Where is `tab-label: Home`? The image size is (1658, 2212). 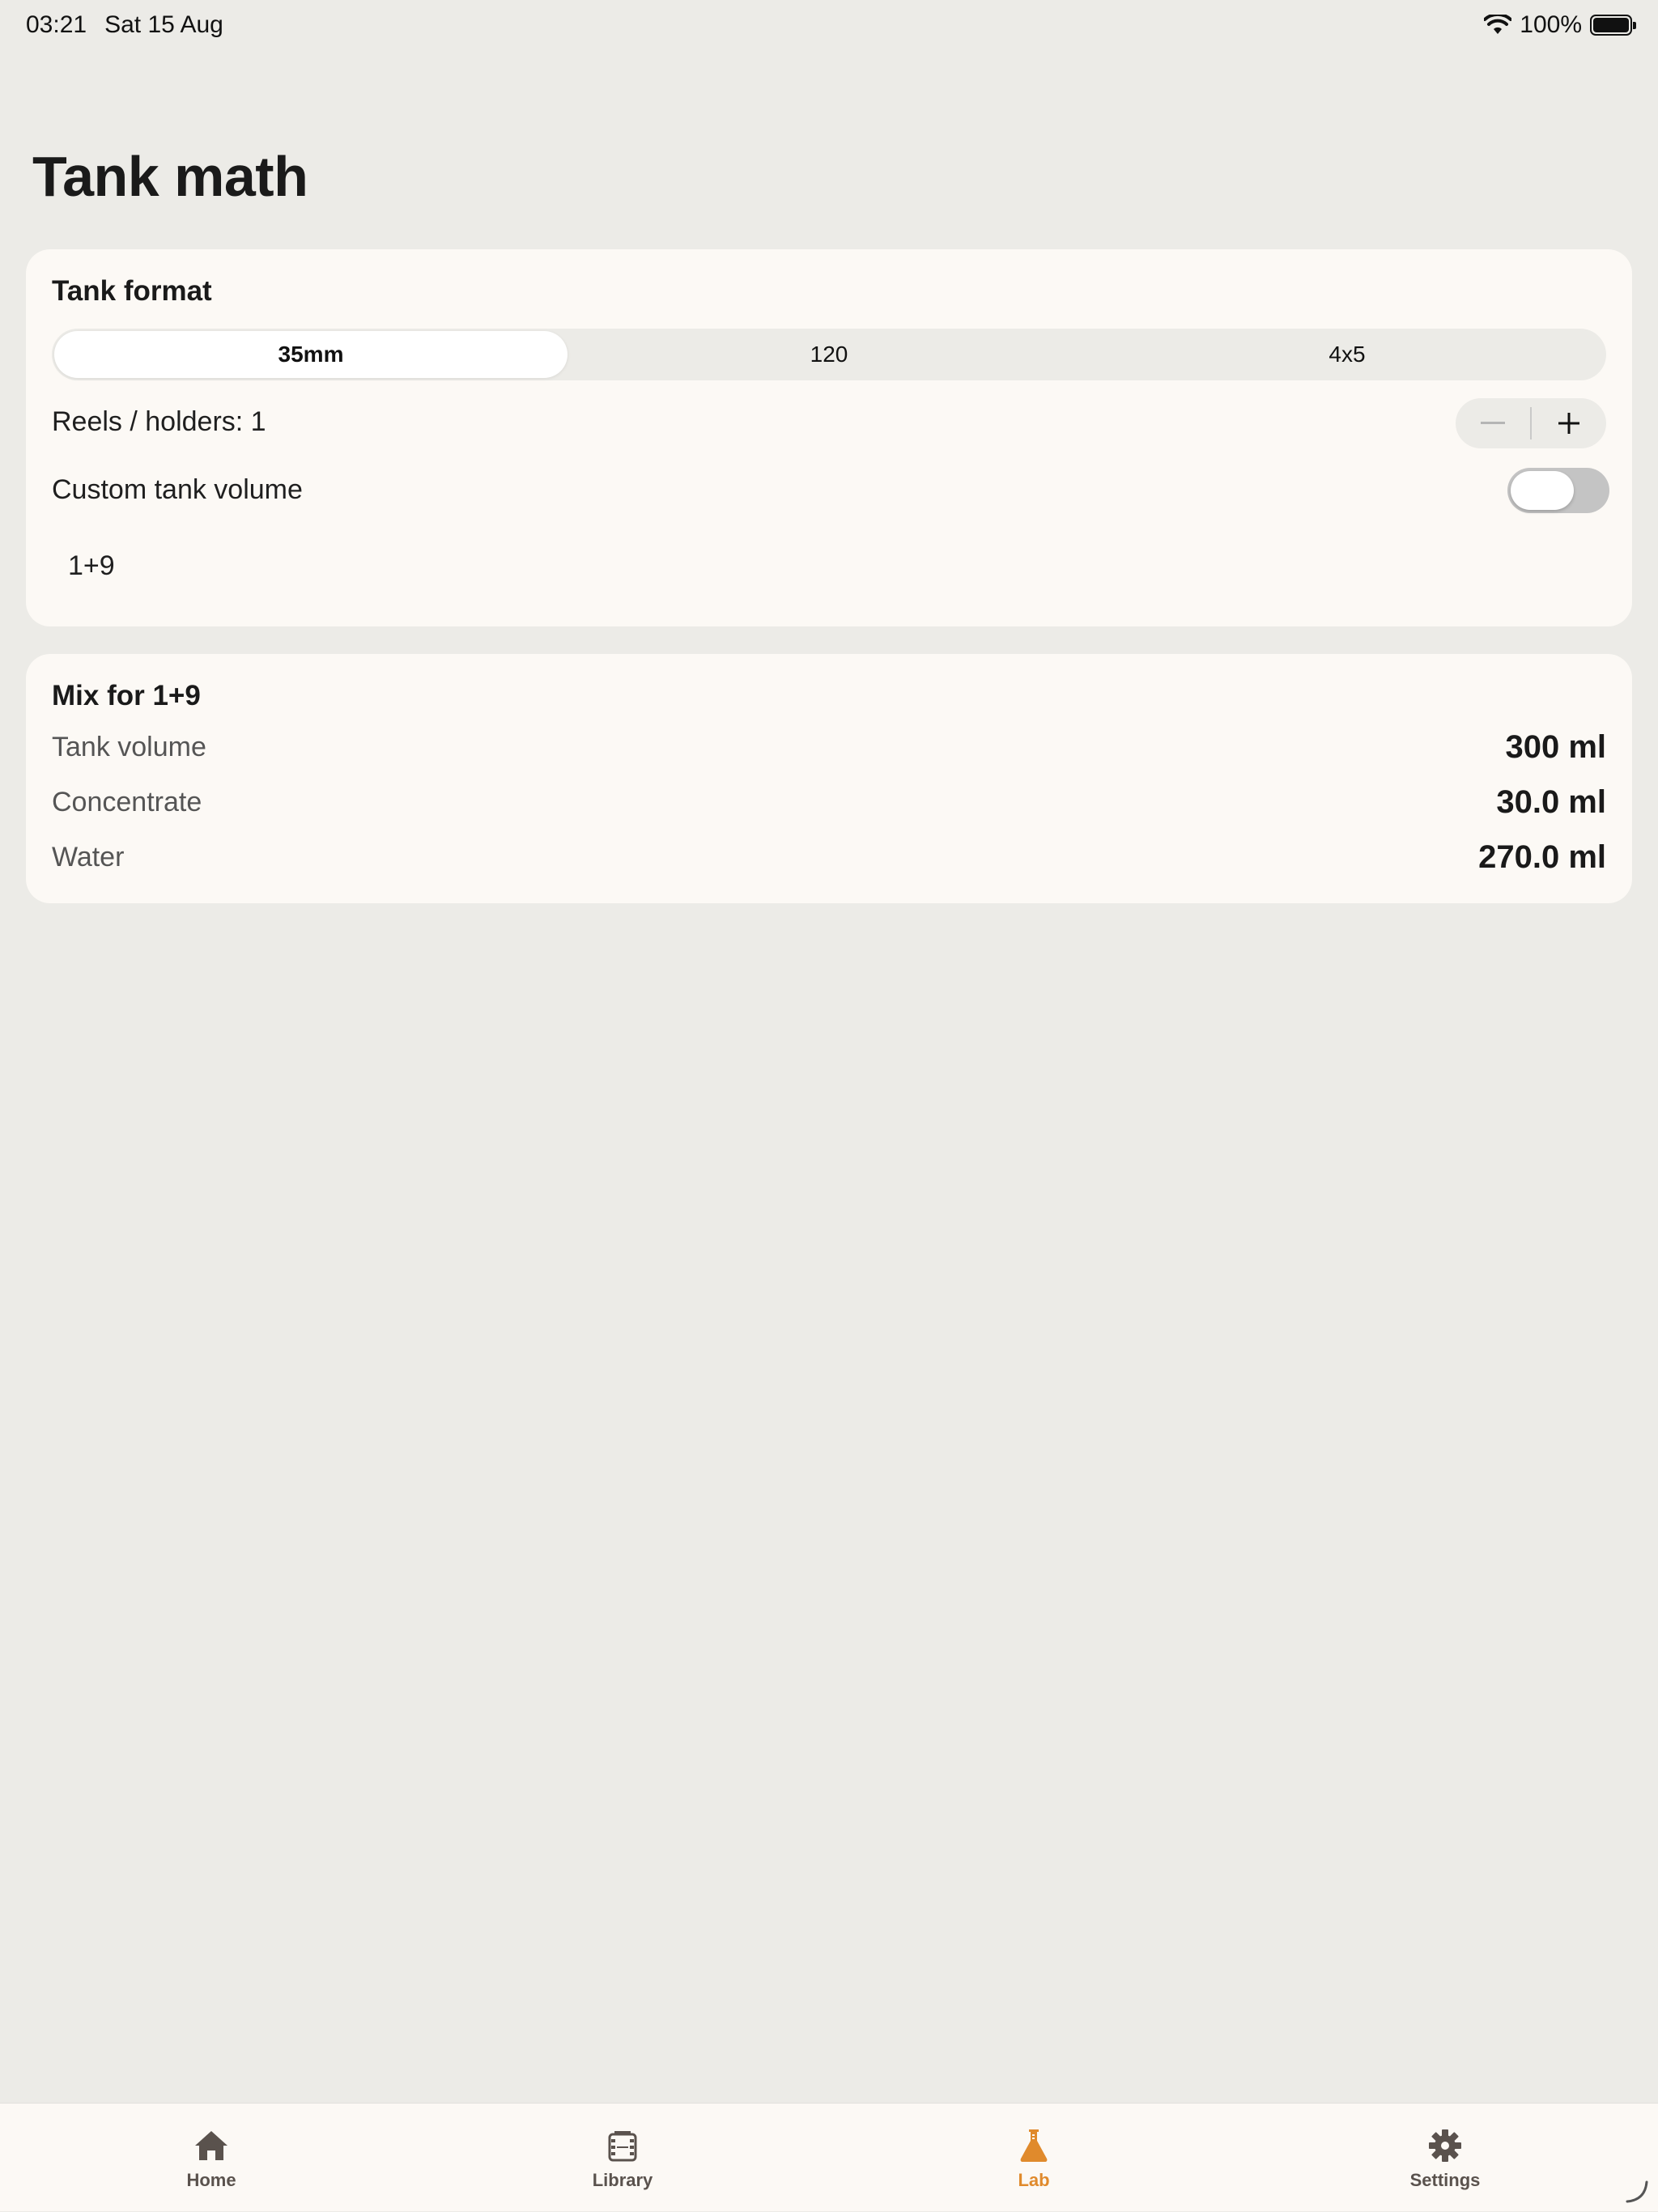 tab-label: Home is located at coordinates (211, 2180).